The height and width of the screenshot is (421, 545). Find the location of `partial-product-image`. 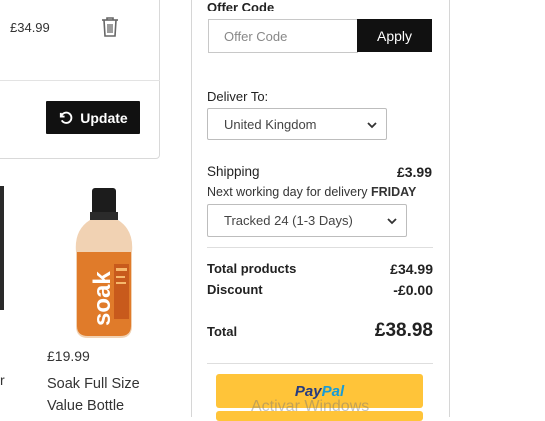

partial-product-image is located at coordinates (2, 248).